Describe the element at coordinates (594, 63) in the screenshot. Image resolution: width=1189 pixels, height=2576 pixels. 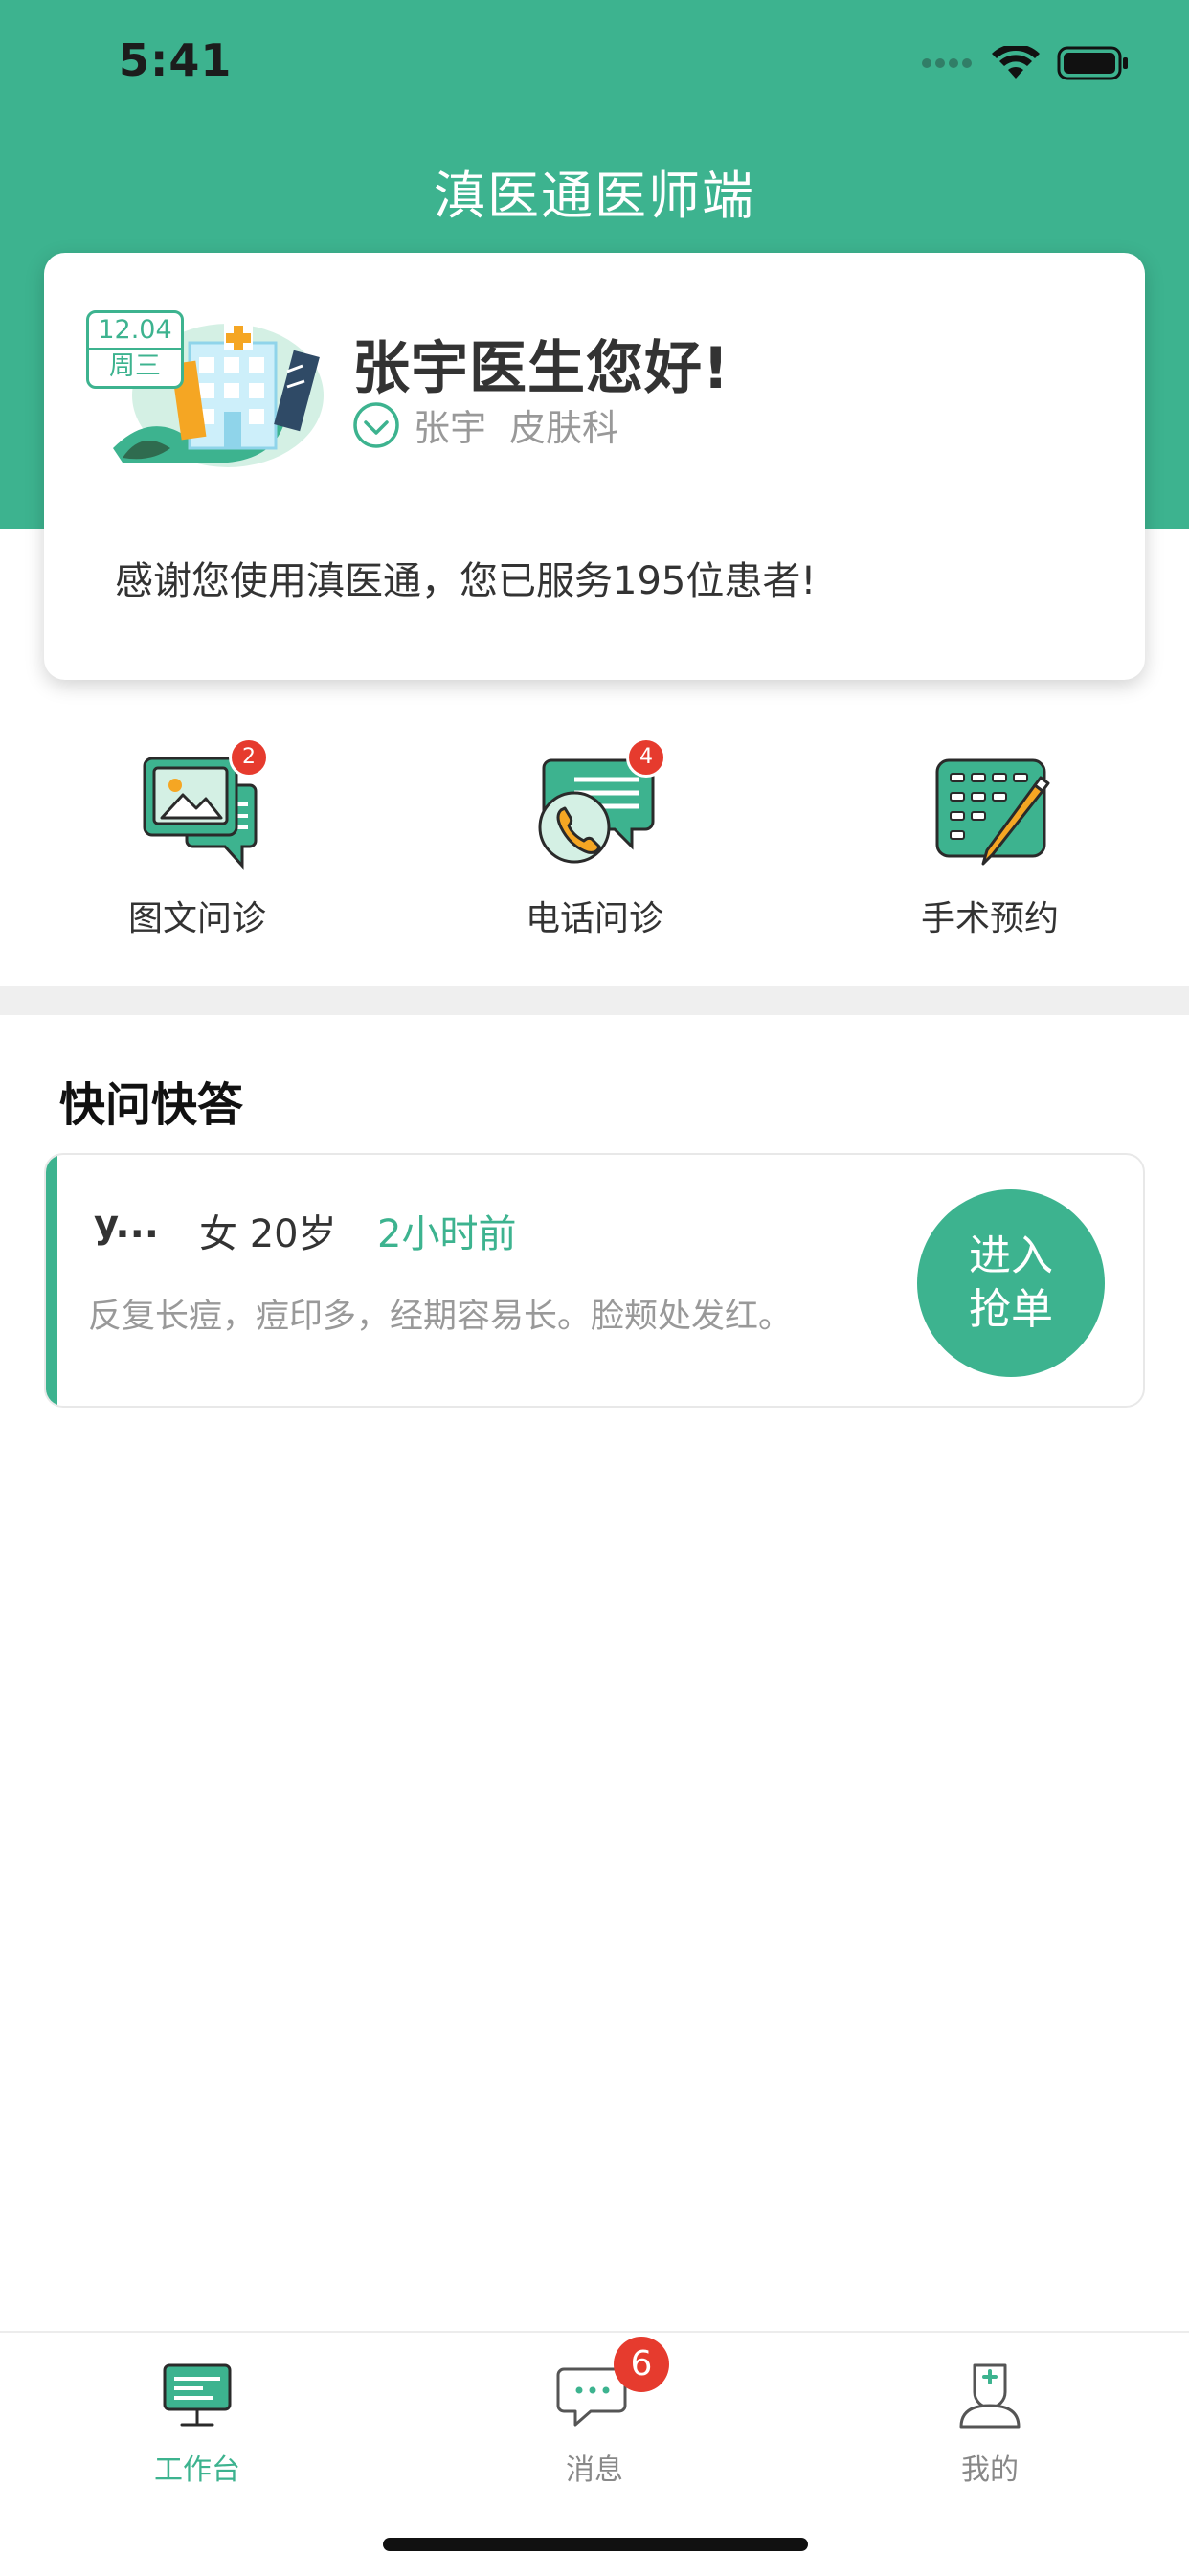
I see `status-bar: 5:41` at that location.